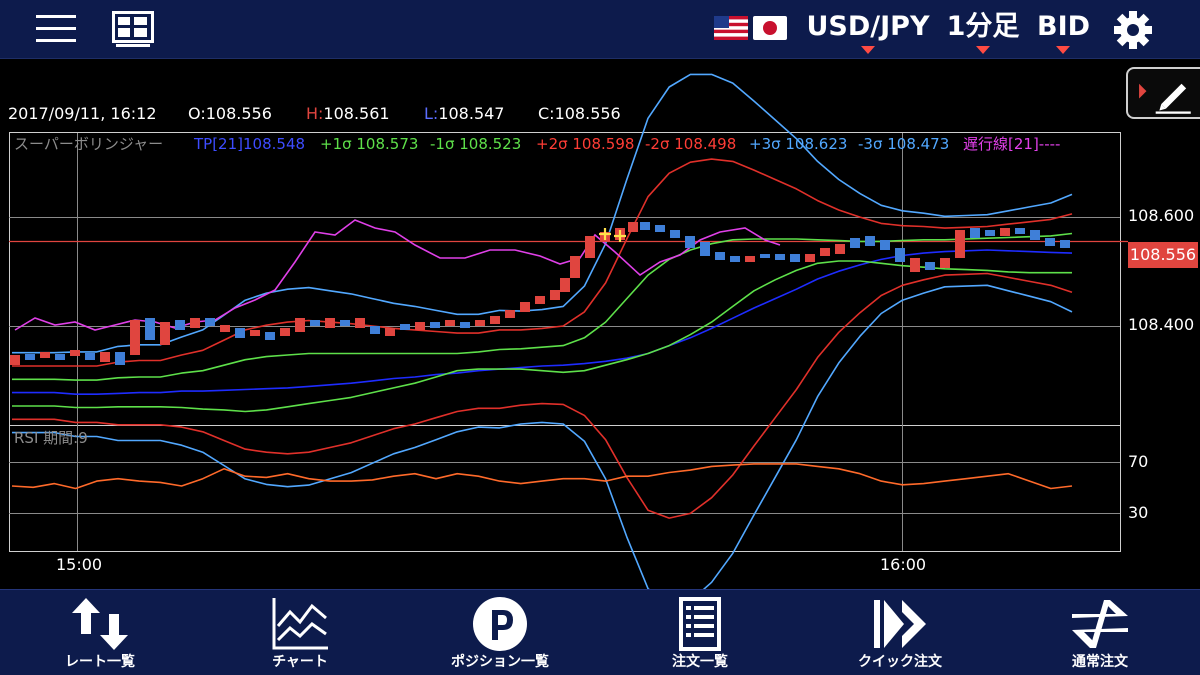 This screenshot has width=1200, height=675. Describe the element at coordinates (100, 624) in the screenshot. I see `up-down-arrows-icon` at that location.